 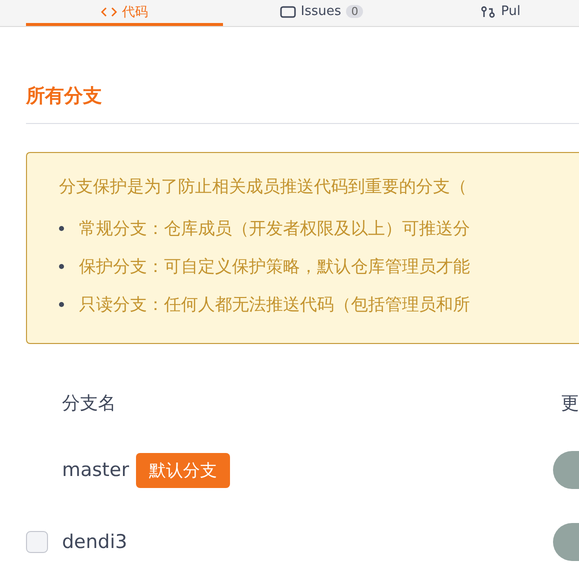 What do you see at coordinates (109, 12) in the screenshot?
I see `code-icon` at bounding box center [109, 12].